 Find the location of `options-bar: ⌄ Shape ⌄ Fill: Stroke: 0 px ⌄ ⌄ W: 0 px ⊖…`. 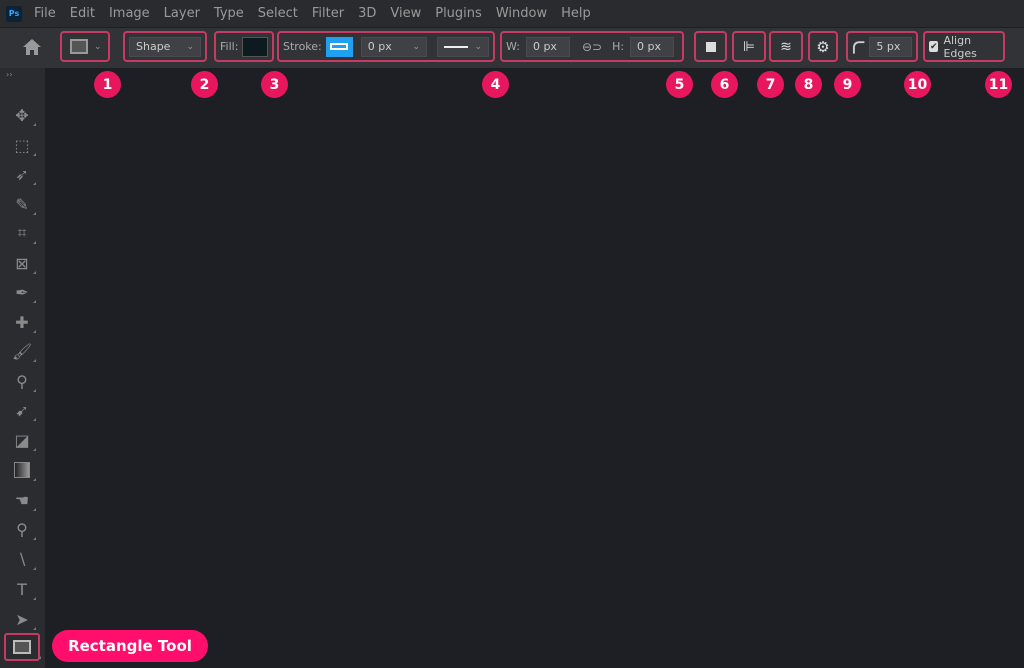

options-bar: ⌄ Shape ⌄ Fill: Stroke: 0 px ⌄ ⌄ W: 0 px ⊖… is located at coordinates (512, 48).